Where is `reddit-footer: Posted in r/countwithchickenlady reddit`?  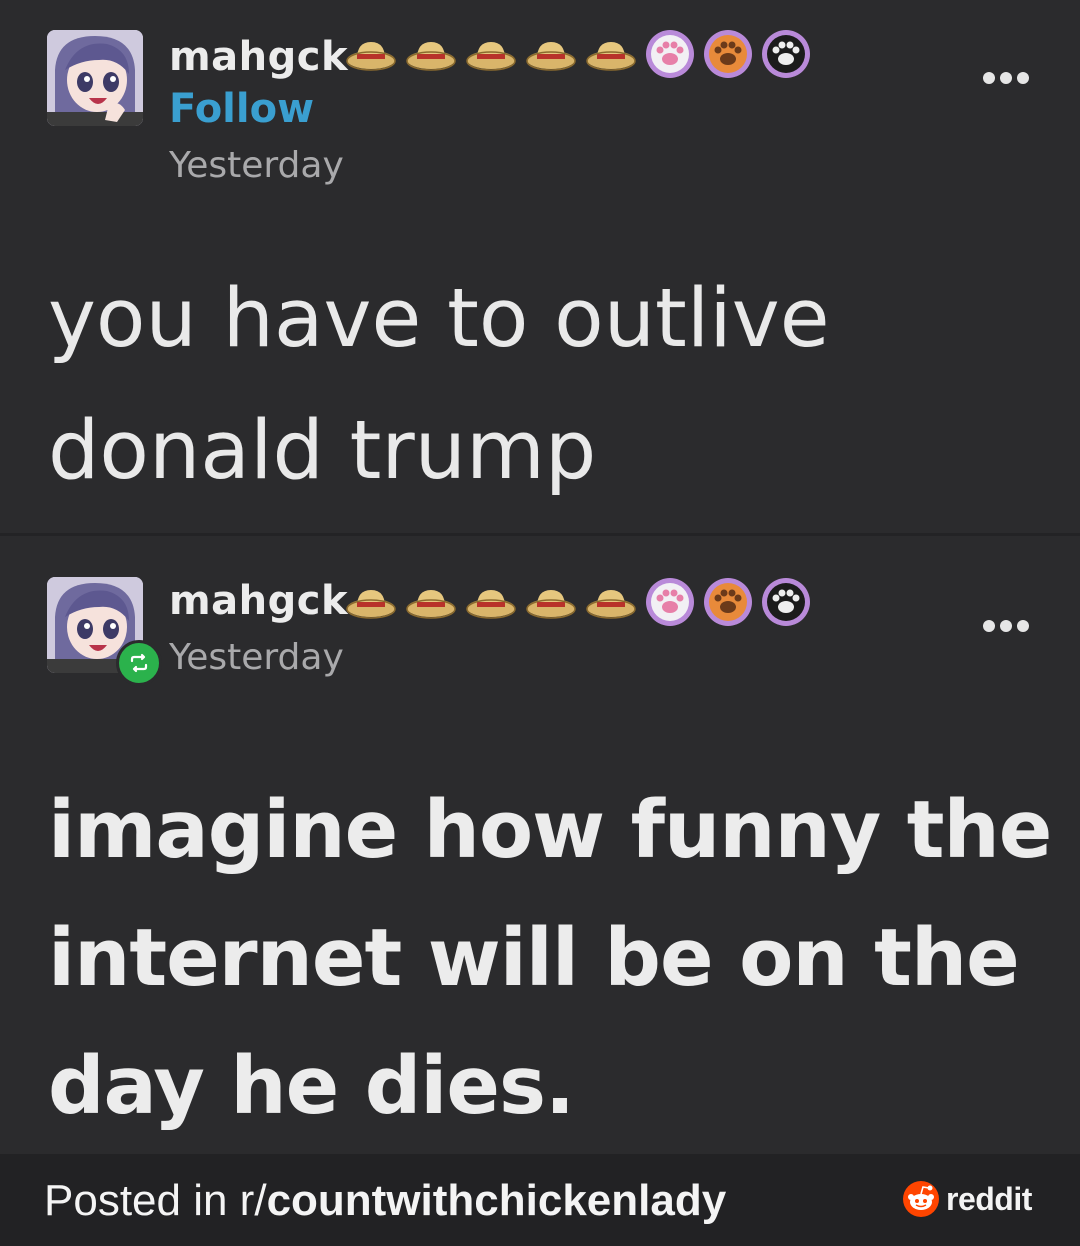 reddit-footer: Posted in r/countwithchickenlady reddit is located at coordinates (540, 1200).